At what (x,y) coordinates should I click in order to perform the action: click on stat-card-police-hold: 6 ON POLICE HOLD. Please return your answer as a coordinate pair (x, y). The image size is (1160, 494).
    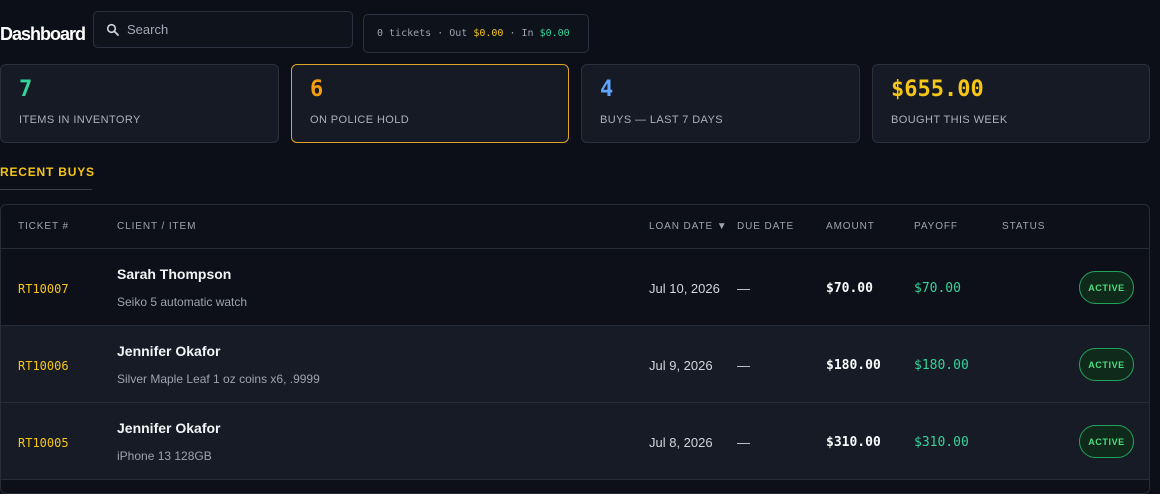
    Looking at the image, I should click on (430, 103).